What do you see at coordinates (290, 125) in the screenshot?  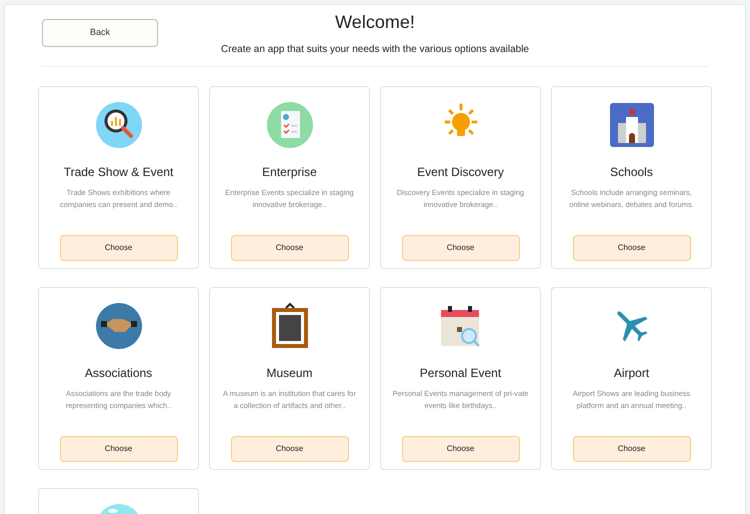 I see `report-document-icon` at bounding box center [290, 125].